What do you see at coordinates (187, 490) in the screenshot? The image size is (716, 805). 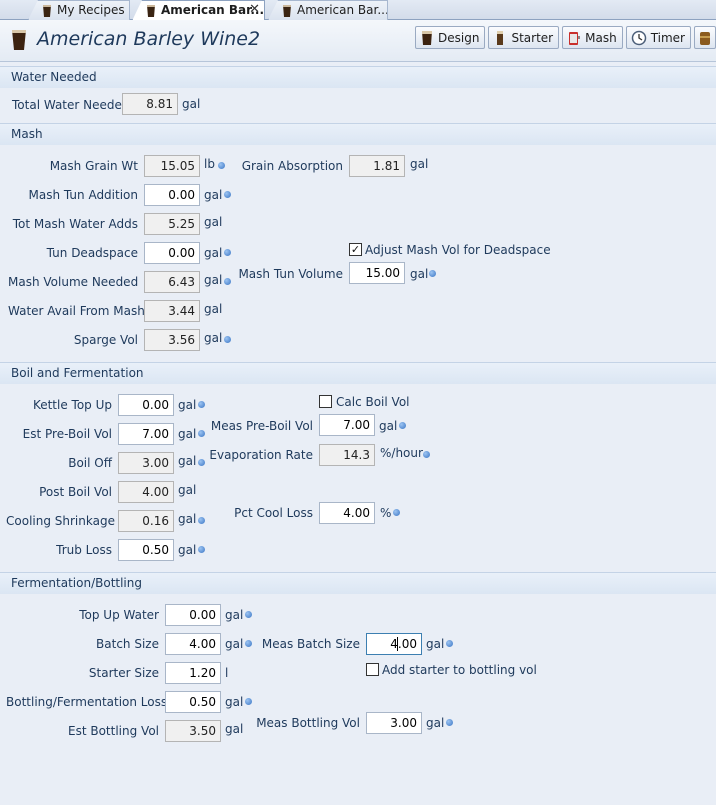 I see `post-boil-vol-unit: gal` at bounding box center [187, 490].